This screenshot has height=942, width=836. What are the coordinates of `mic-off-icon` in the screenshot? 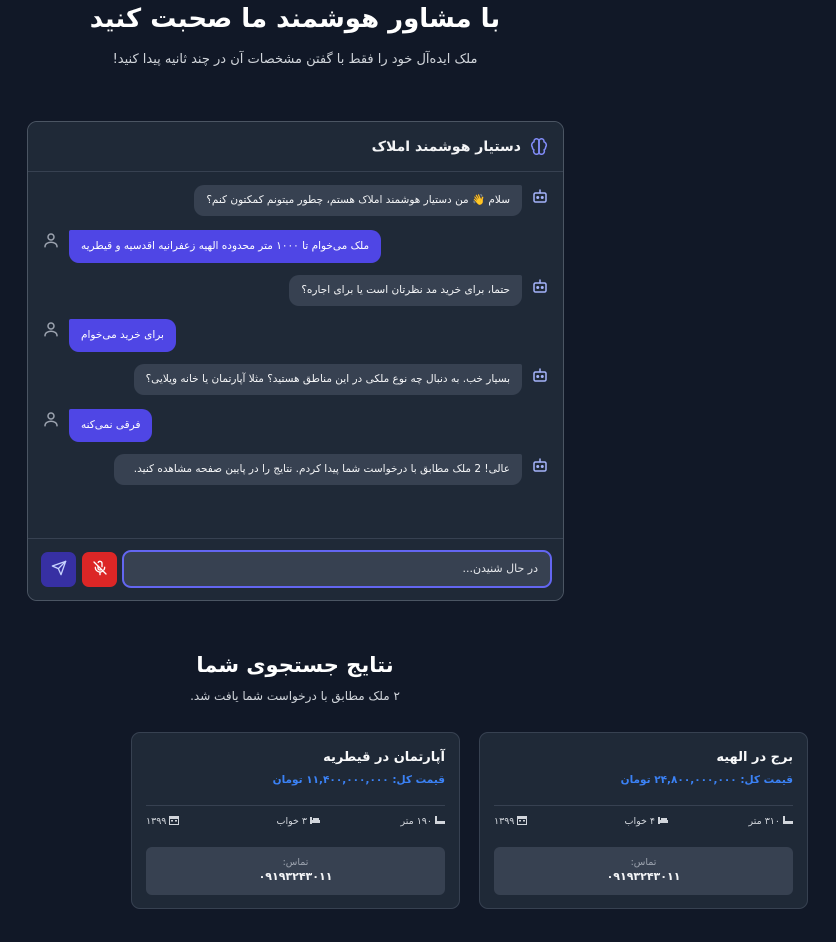 It's located at (100, 570).